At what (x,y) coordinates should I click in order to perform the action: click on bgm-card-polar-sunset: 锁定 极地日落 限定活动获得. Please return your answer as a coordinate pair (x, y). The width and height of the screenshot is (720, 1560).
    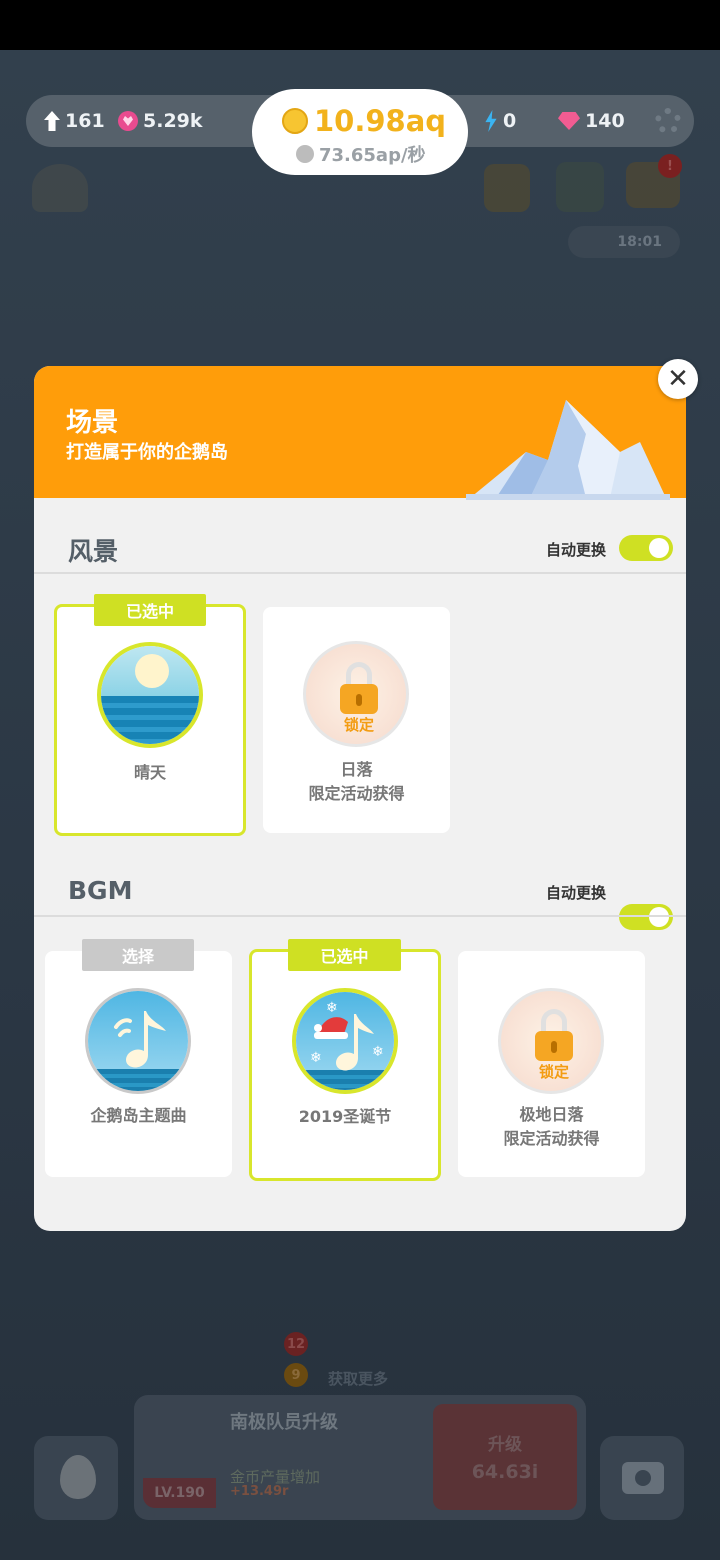
    Looking at the image, I should click on (551, 1064).